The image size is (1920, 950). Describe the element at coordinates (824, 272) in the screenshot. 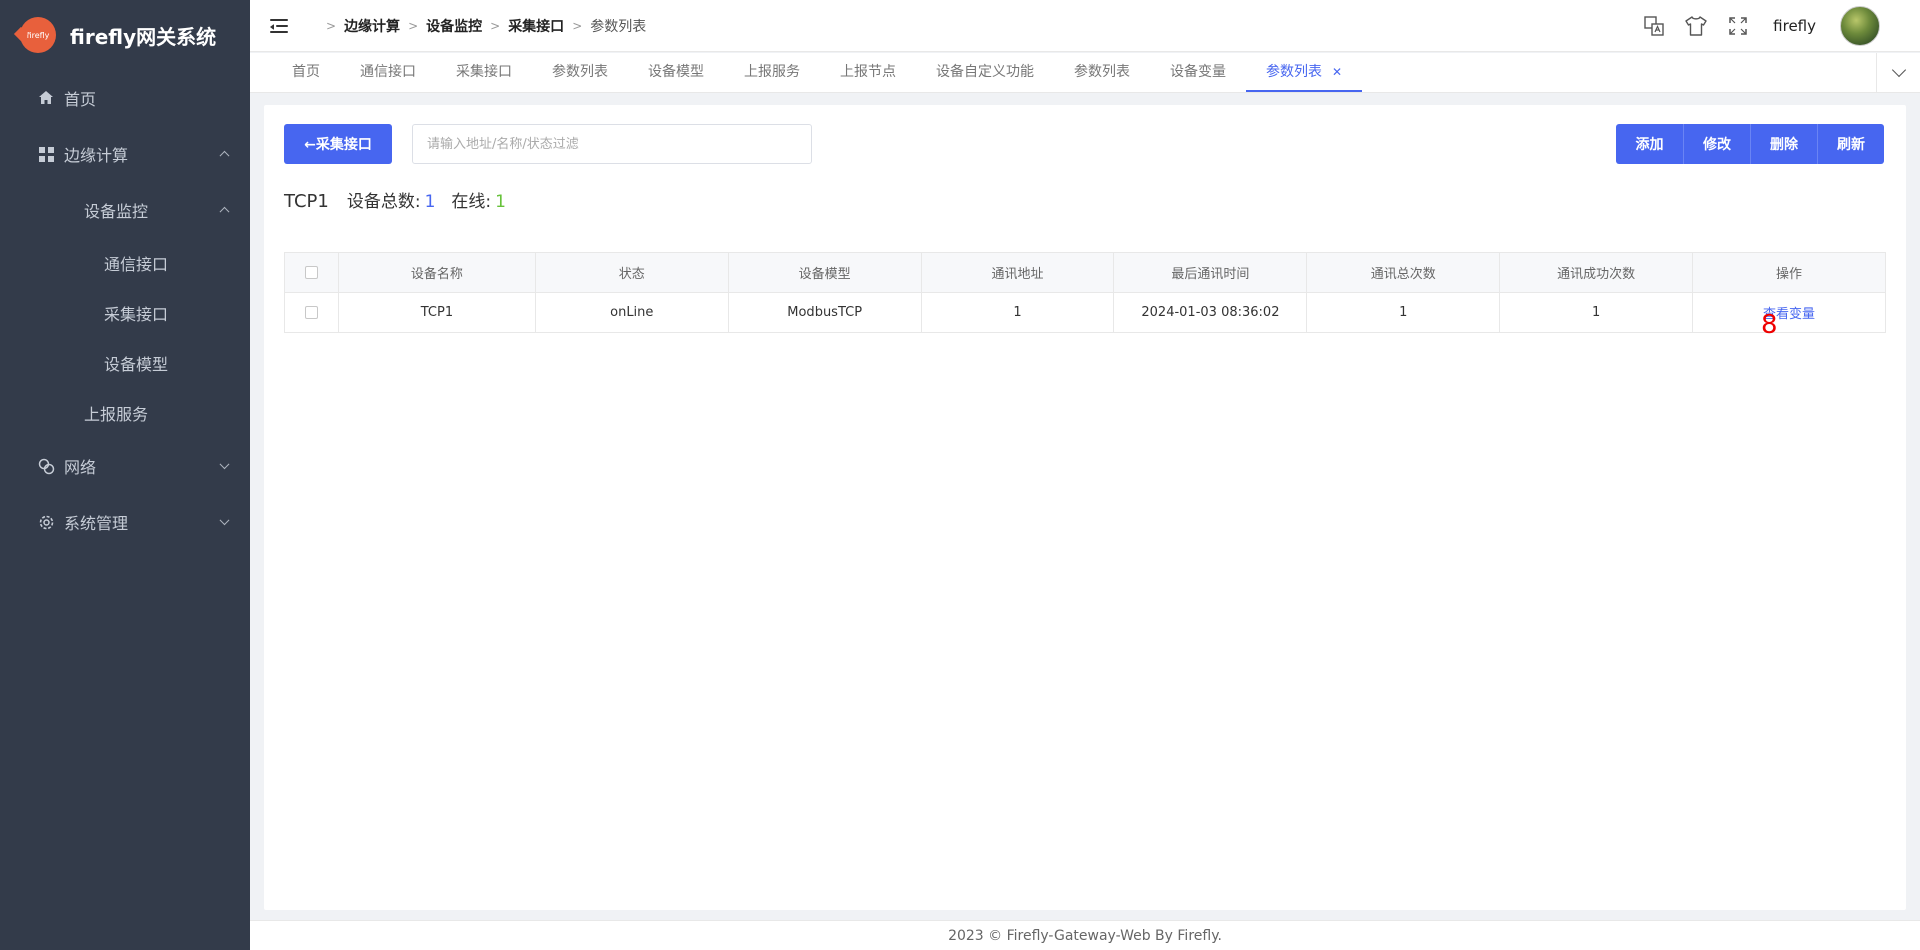

I see `column-header: 设备模型` at that location.